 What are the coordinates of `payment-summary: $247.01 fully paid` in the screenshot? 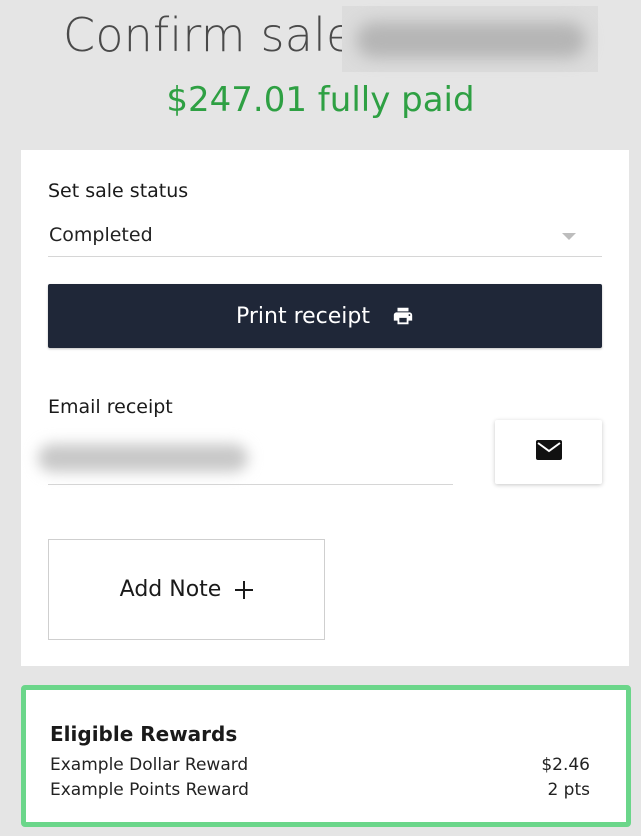 It's located at (320, 100).